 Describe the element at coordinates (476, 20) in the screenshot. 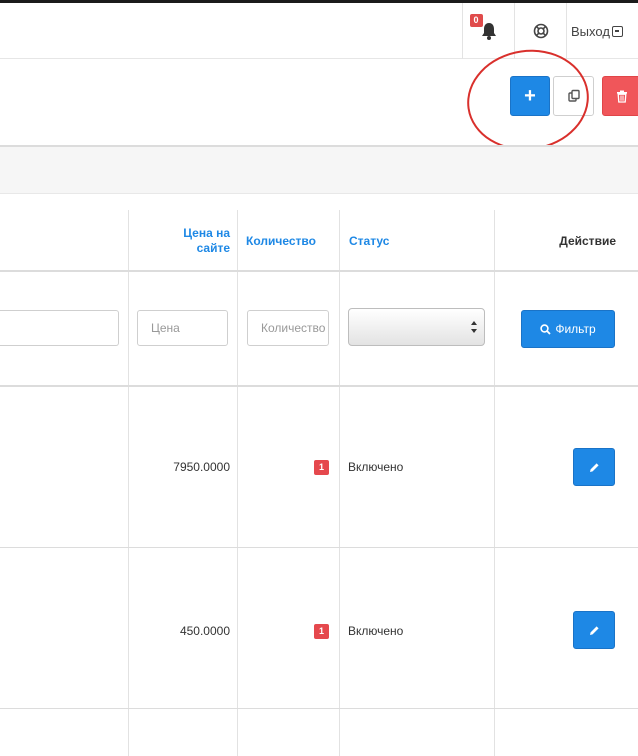

I see `notification-count-badge: 0` at that location.